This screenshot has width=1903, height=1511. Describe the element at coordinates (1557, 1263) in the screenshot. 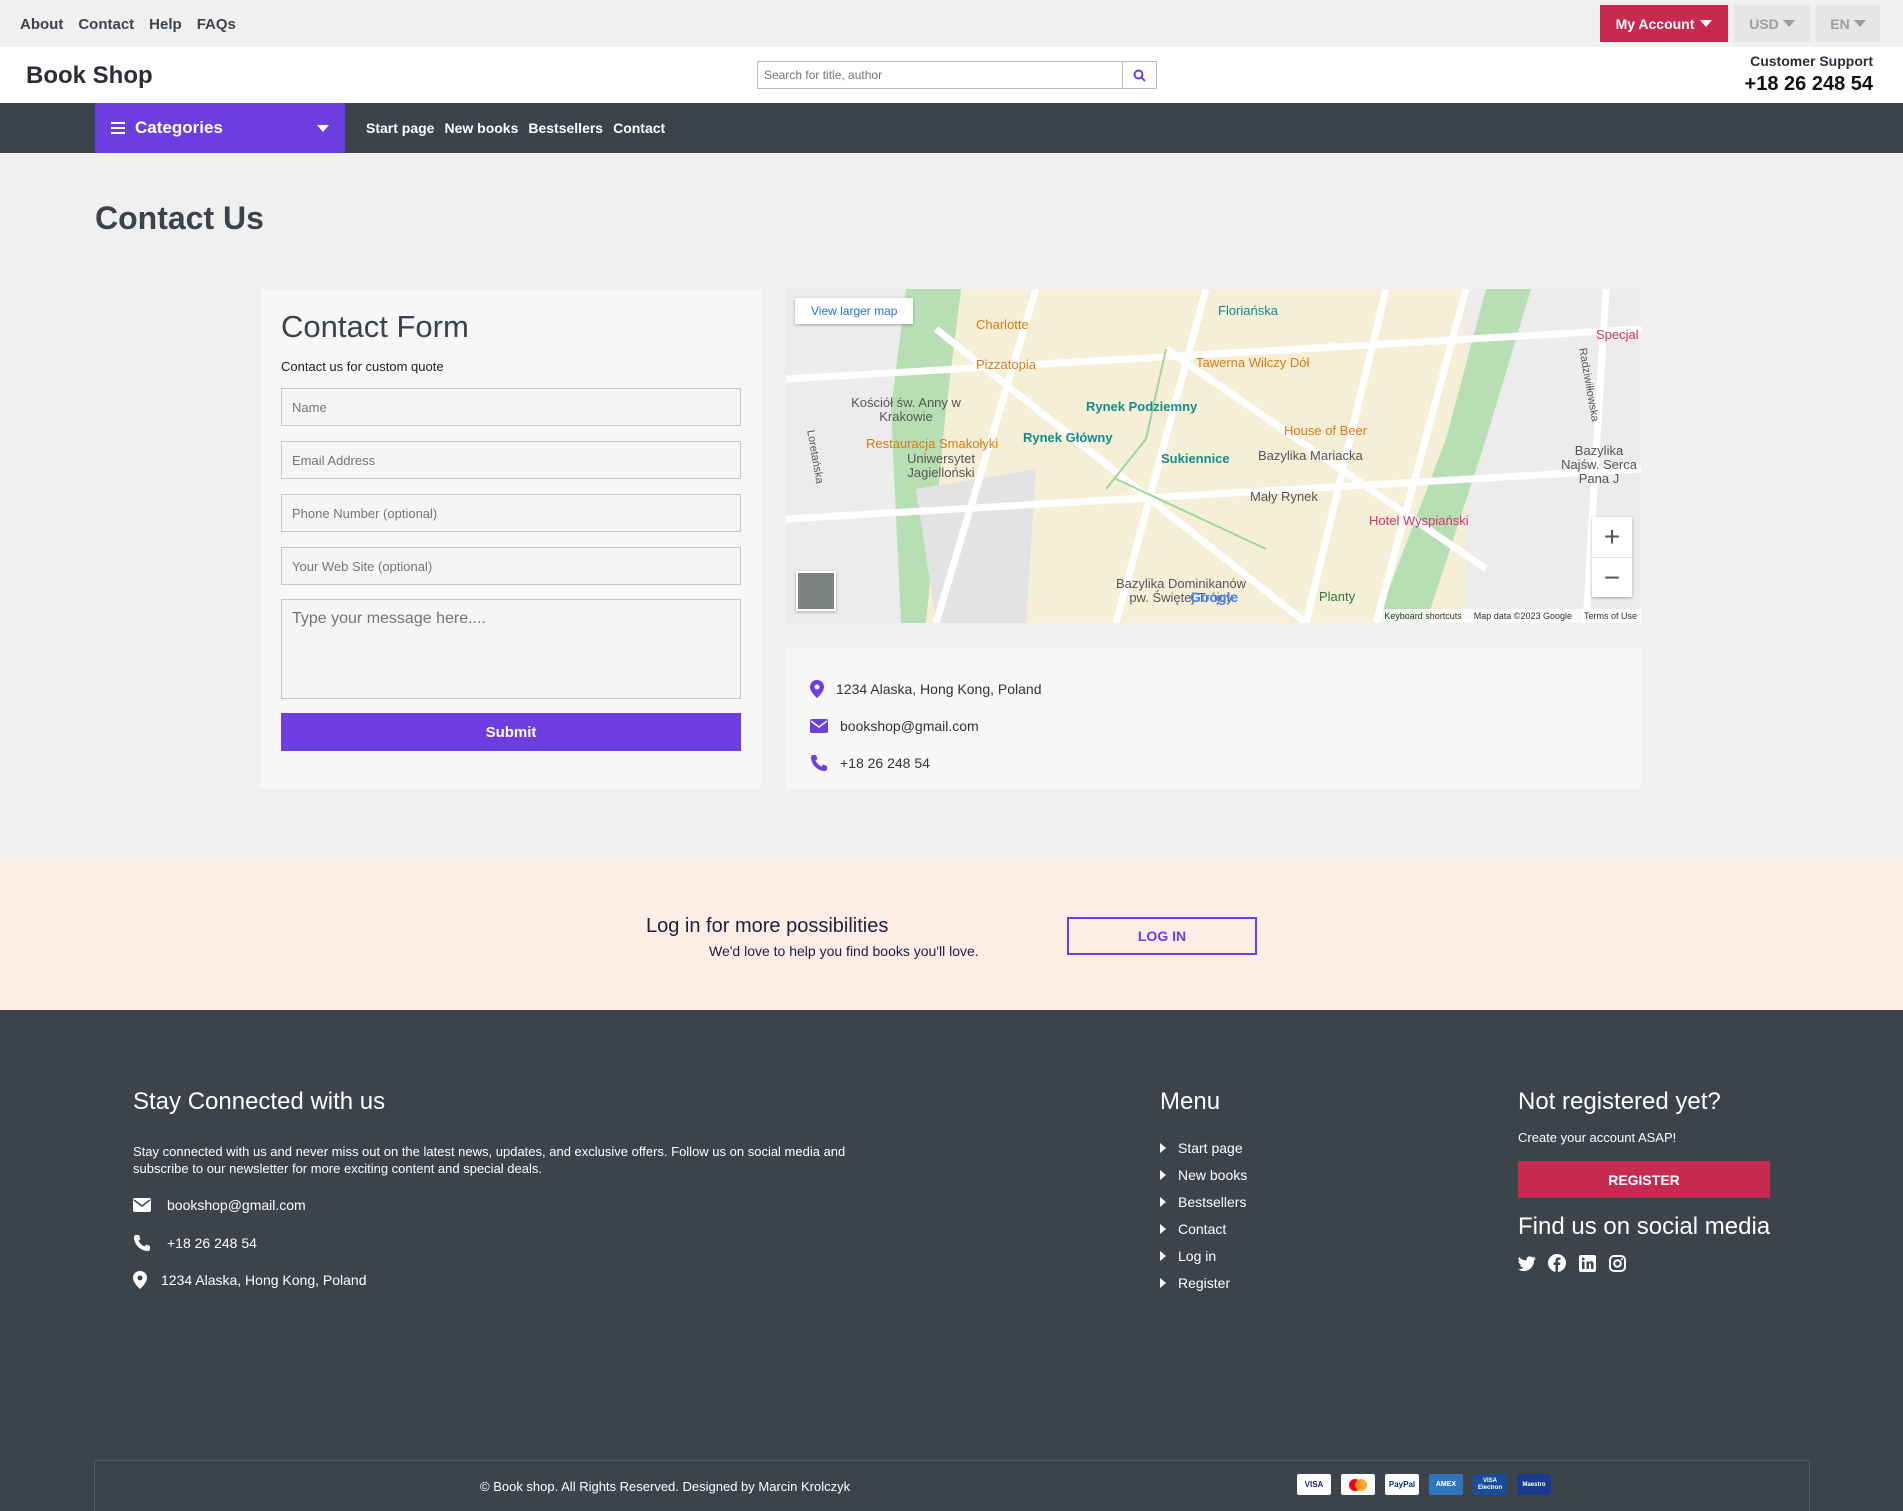

I see `facebook-icon` at that location.